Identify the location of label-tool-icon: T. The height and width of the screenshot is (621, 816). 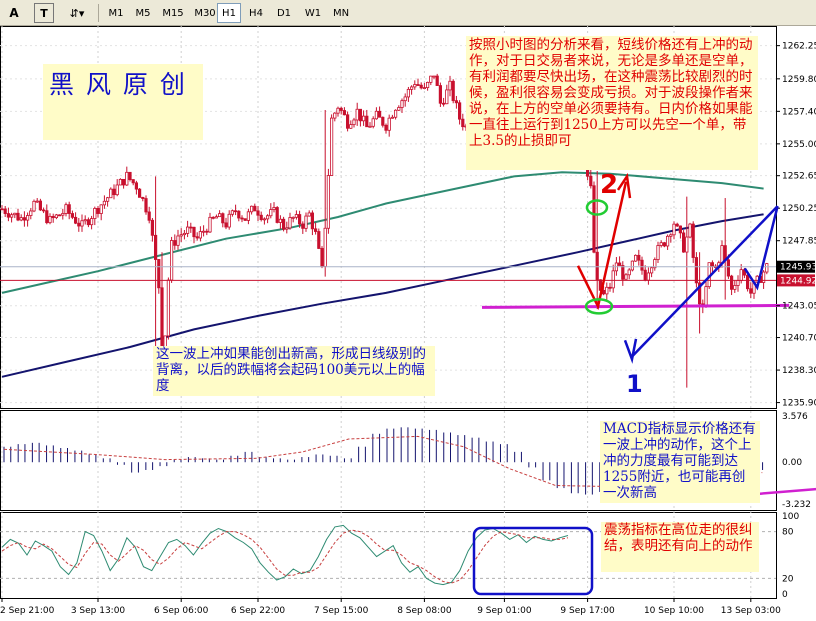
(44, 13).